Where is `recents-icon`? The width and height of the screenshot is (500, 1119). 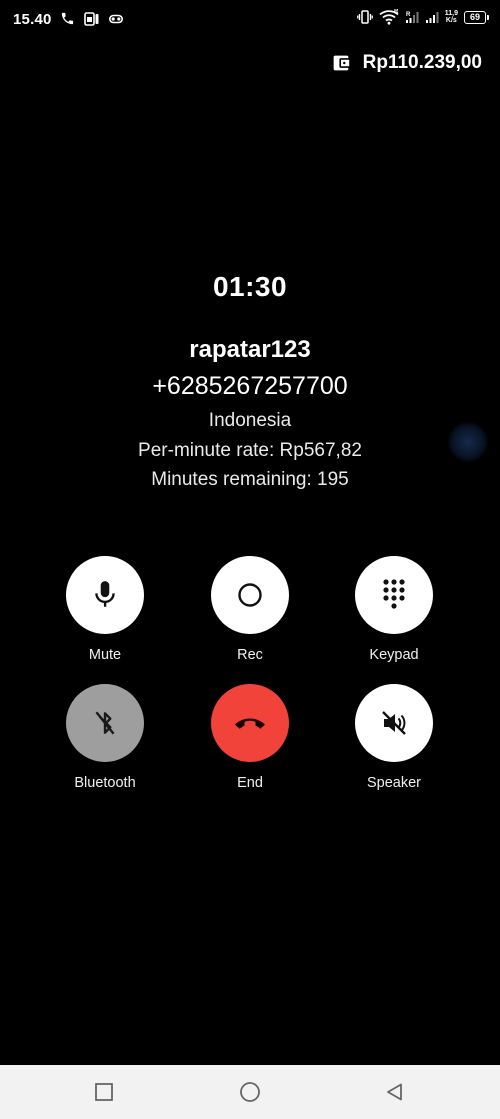
recents-icon is located at coordinates (104, 1092).